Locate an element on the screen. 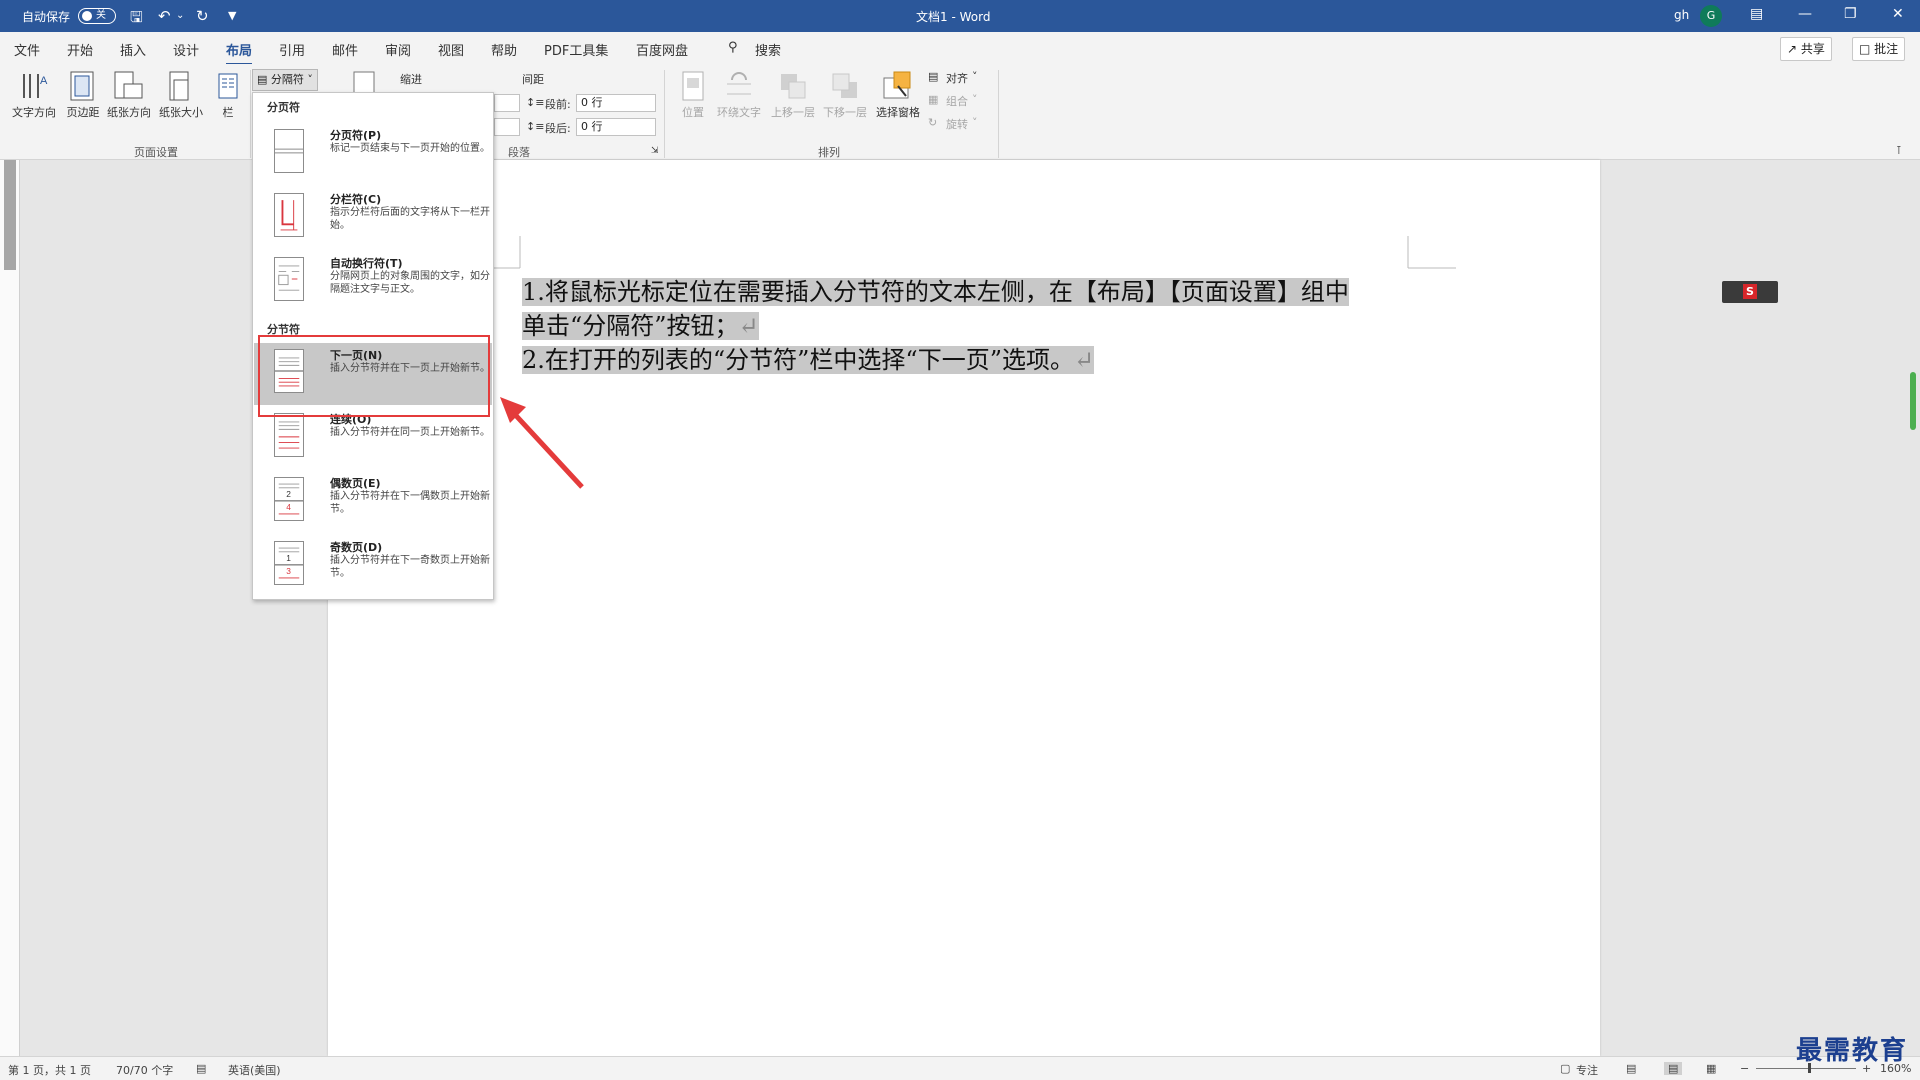 The image size is (1920, 1080). share-button: ↗ 共享 is located at coordinates (1806, 49).